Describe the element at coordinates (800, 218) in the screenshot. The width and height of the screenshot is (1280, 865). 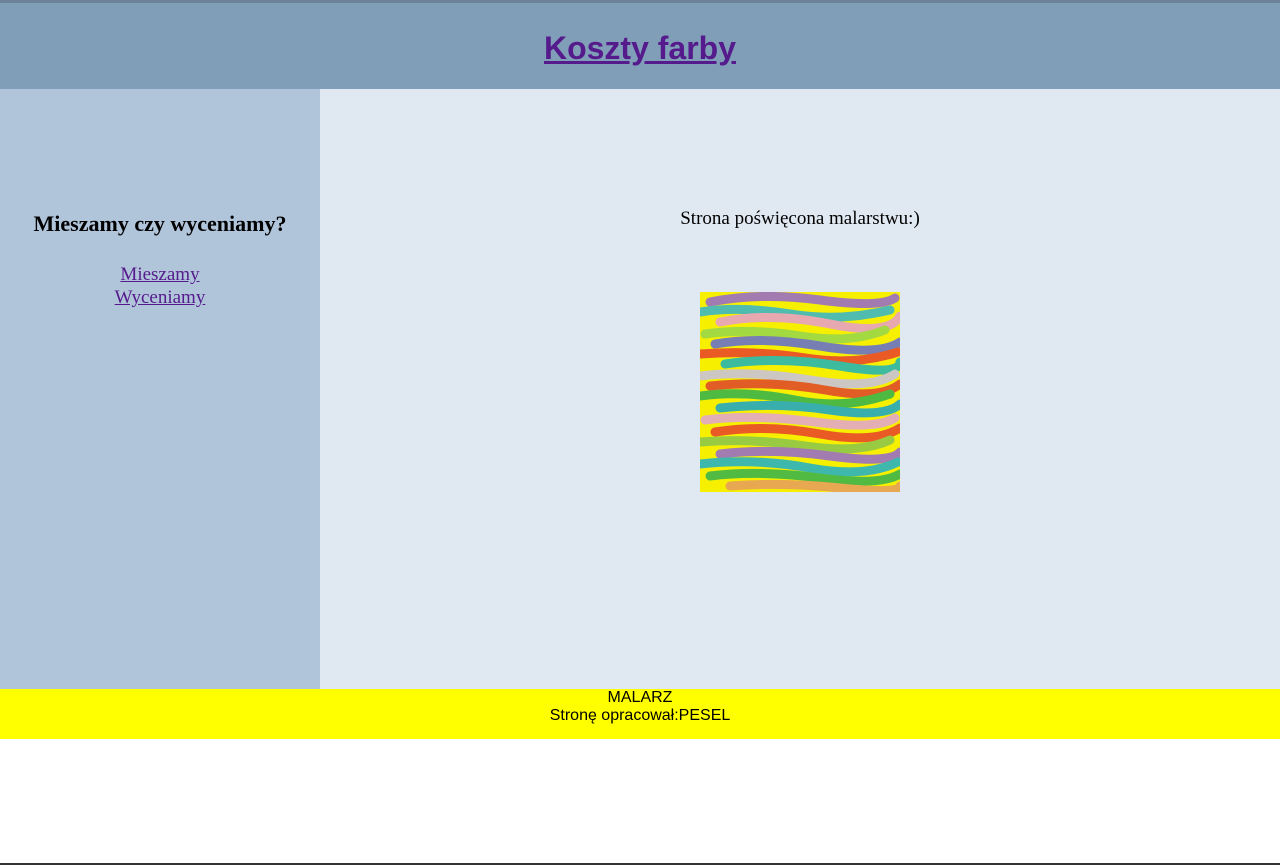
I see `main-description: Strona poświęcona malarstwu:)` at that location.